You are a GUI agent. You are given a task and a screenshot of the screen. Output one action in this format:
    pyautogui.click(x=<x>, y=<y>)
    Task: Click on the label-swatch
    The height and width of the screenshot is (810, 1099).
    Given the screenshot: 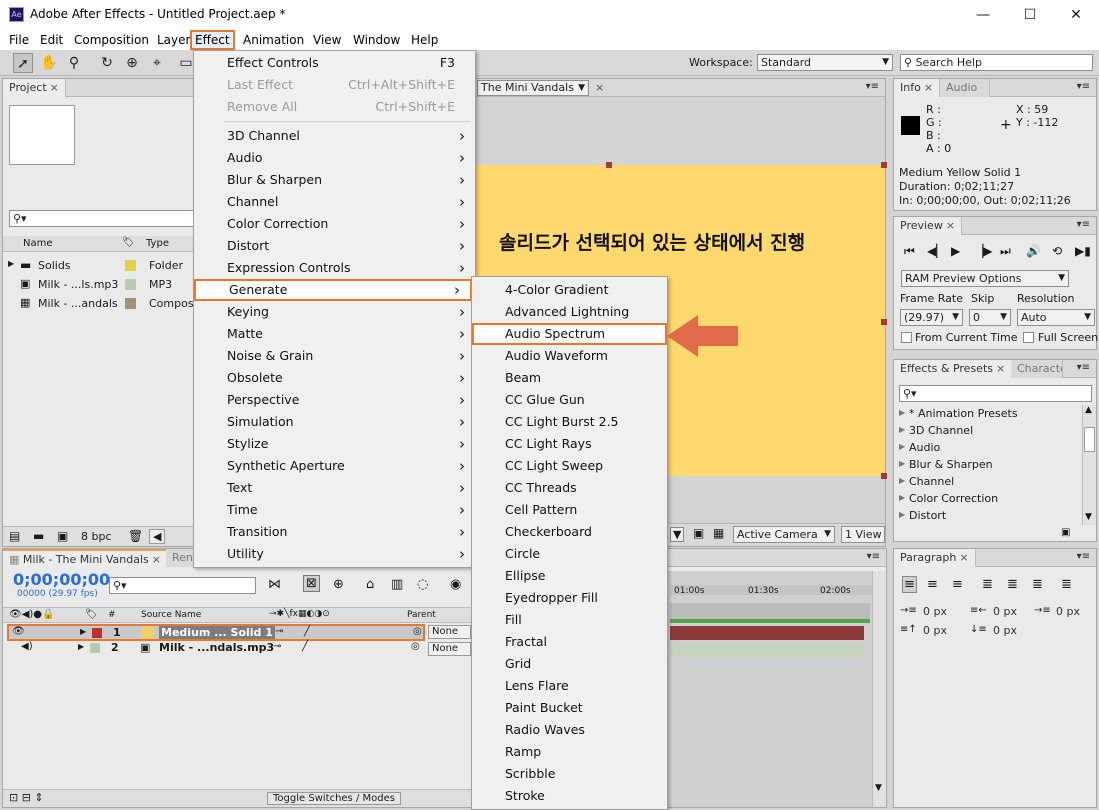 What is the action you would take?
    pyautogui.click(x=97, y=633)
    